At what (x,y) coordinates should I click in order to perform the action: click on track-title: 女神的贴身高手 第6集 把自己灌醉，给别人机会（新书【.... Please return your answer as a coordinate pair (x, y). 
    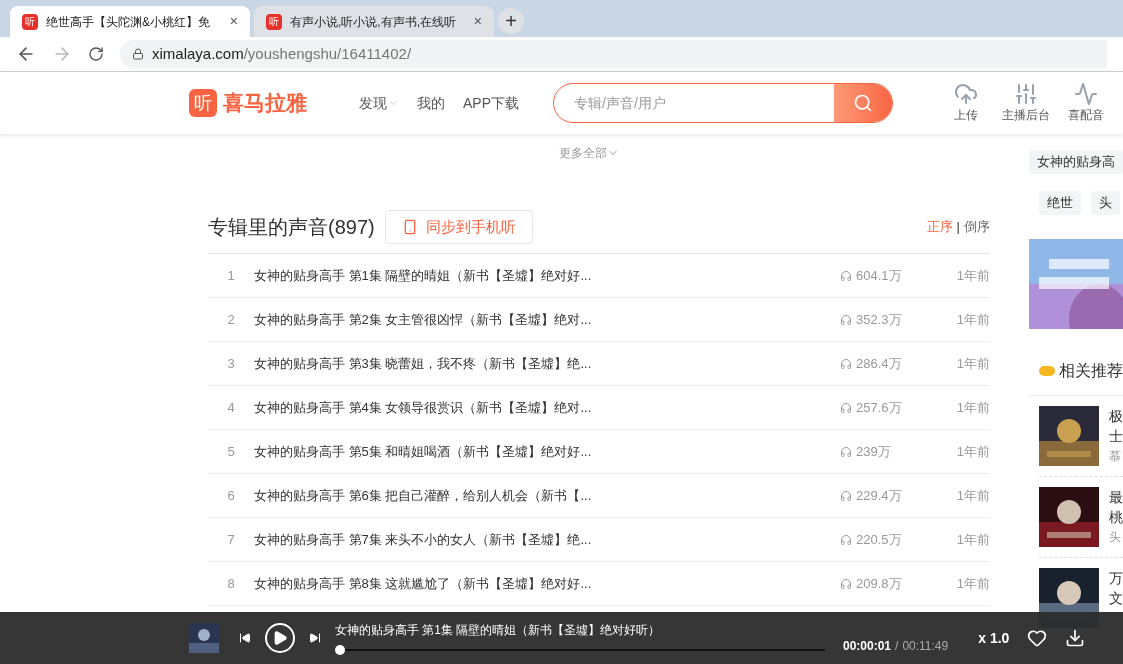
    Looking at the image, I should click on (423, 495).